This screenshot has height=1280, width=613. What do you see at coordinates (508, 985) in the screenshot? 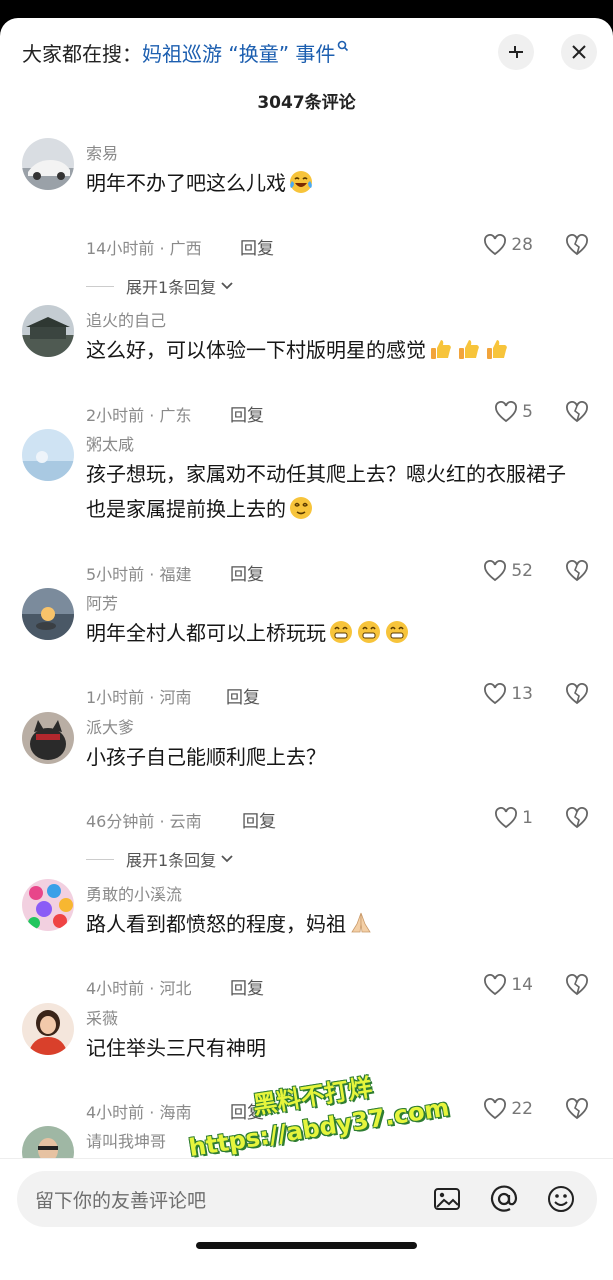
I see `like-button: 14` at bounding box center [508, 985].